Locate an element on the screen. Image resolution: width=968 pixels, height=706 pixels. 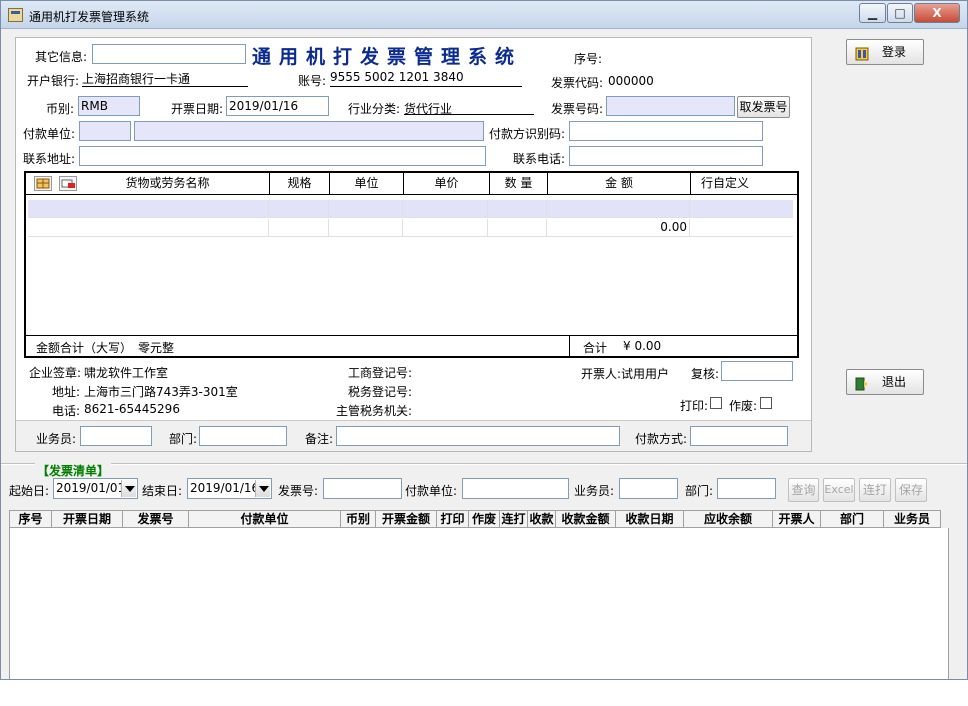
account-label: 账号: is located at coordinates (312, 81).